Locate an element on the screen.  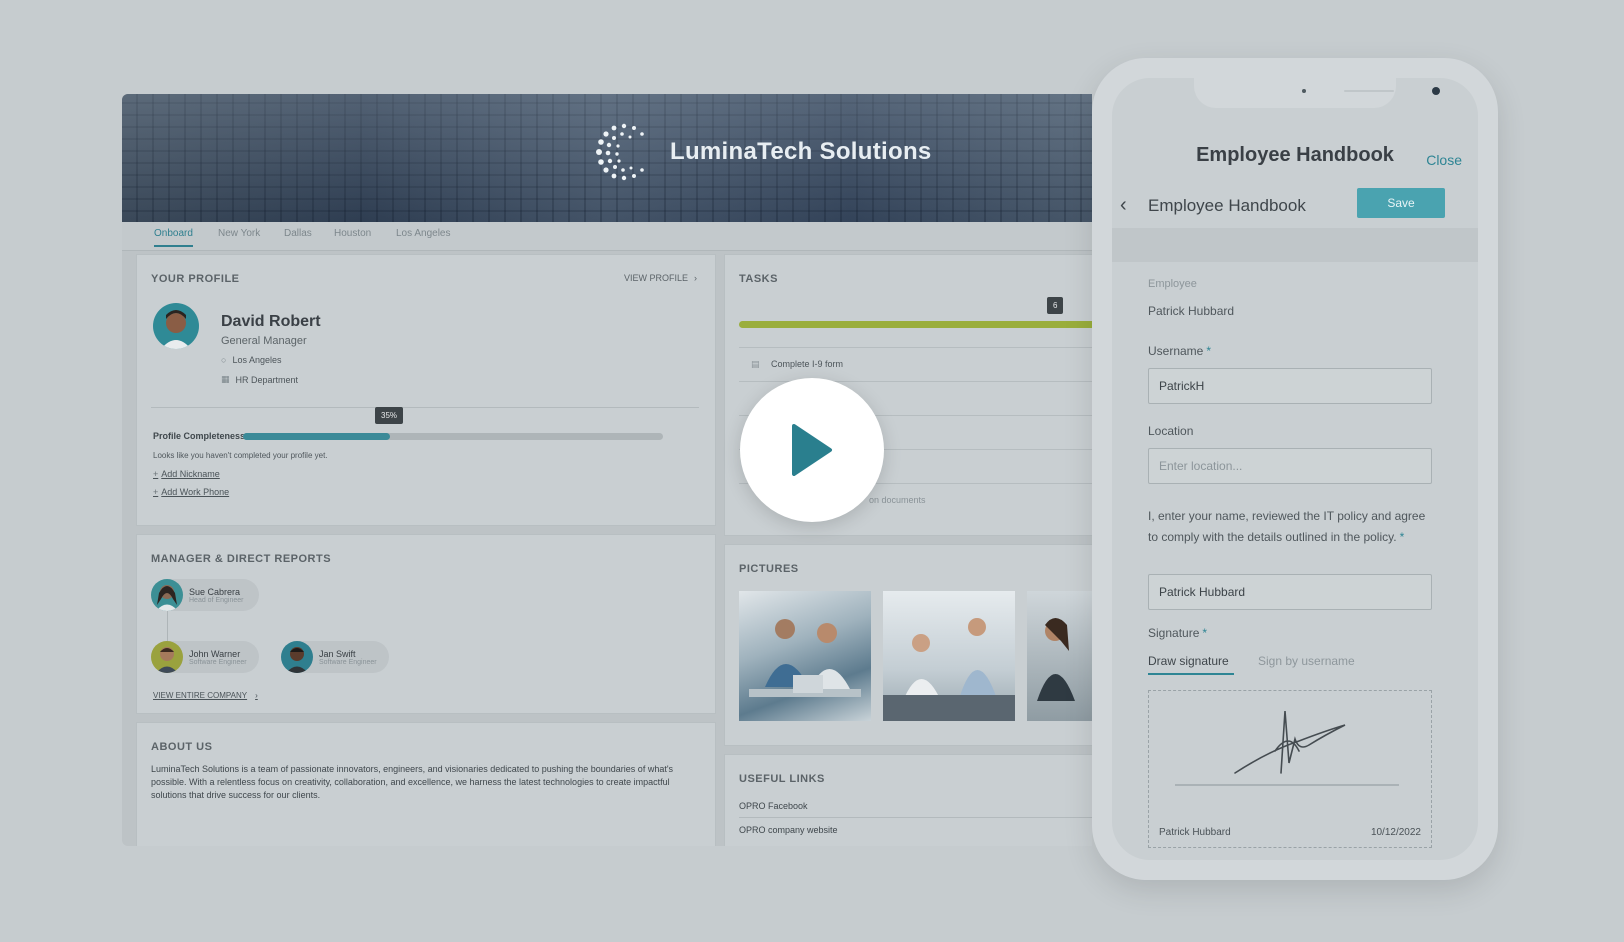
profile-name: David Robert is located at coordinates (271, 321).